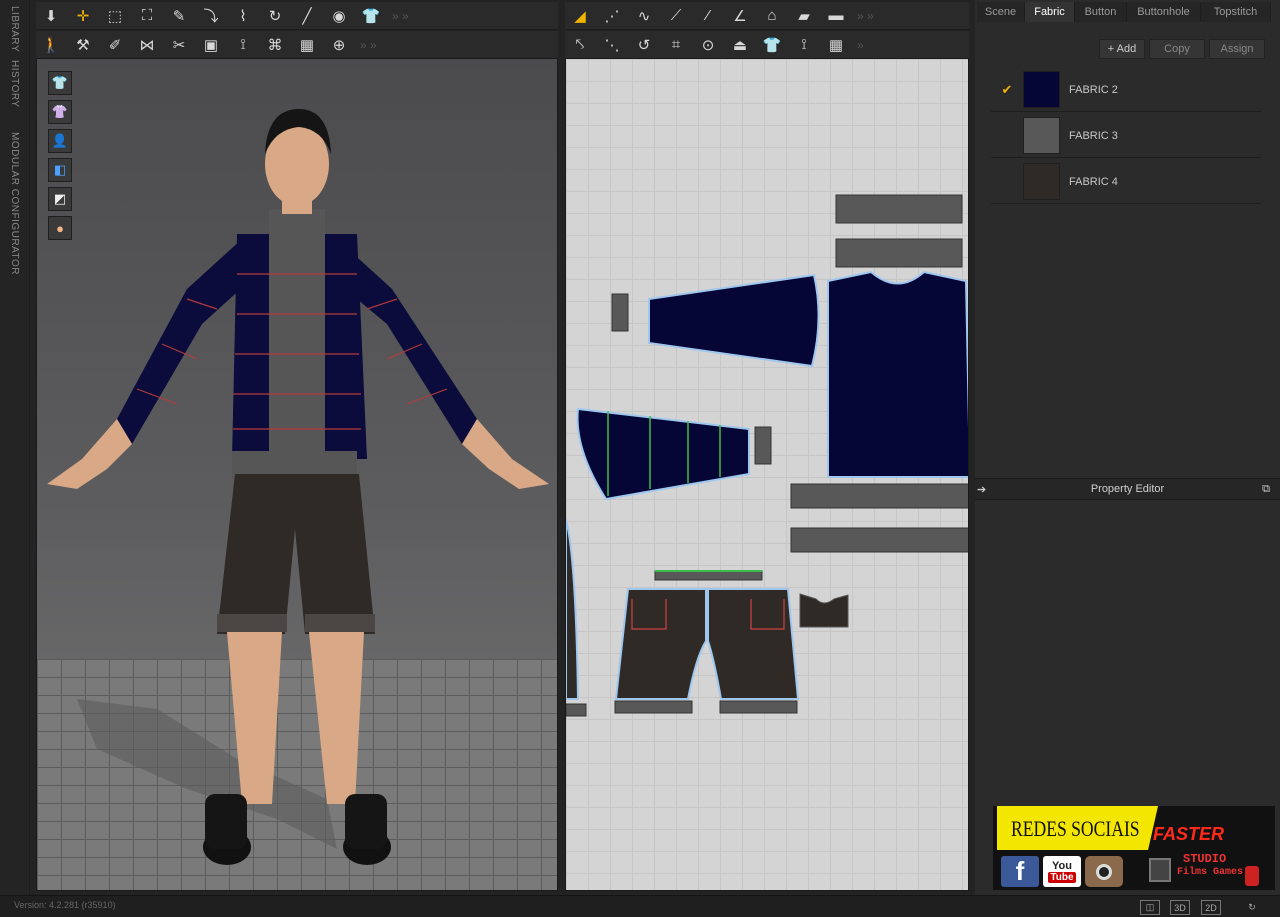 This screenshot has height=917, width=1280. I want to click on segment-icon: ⋰, so click(612, 16).